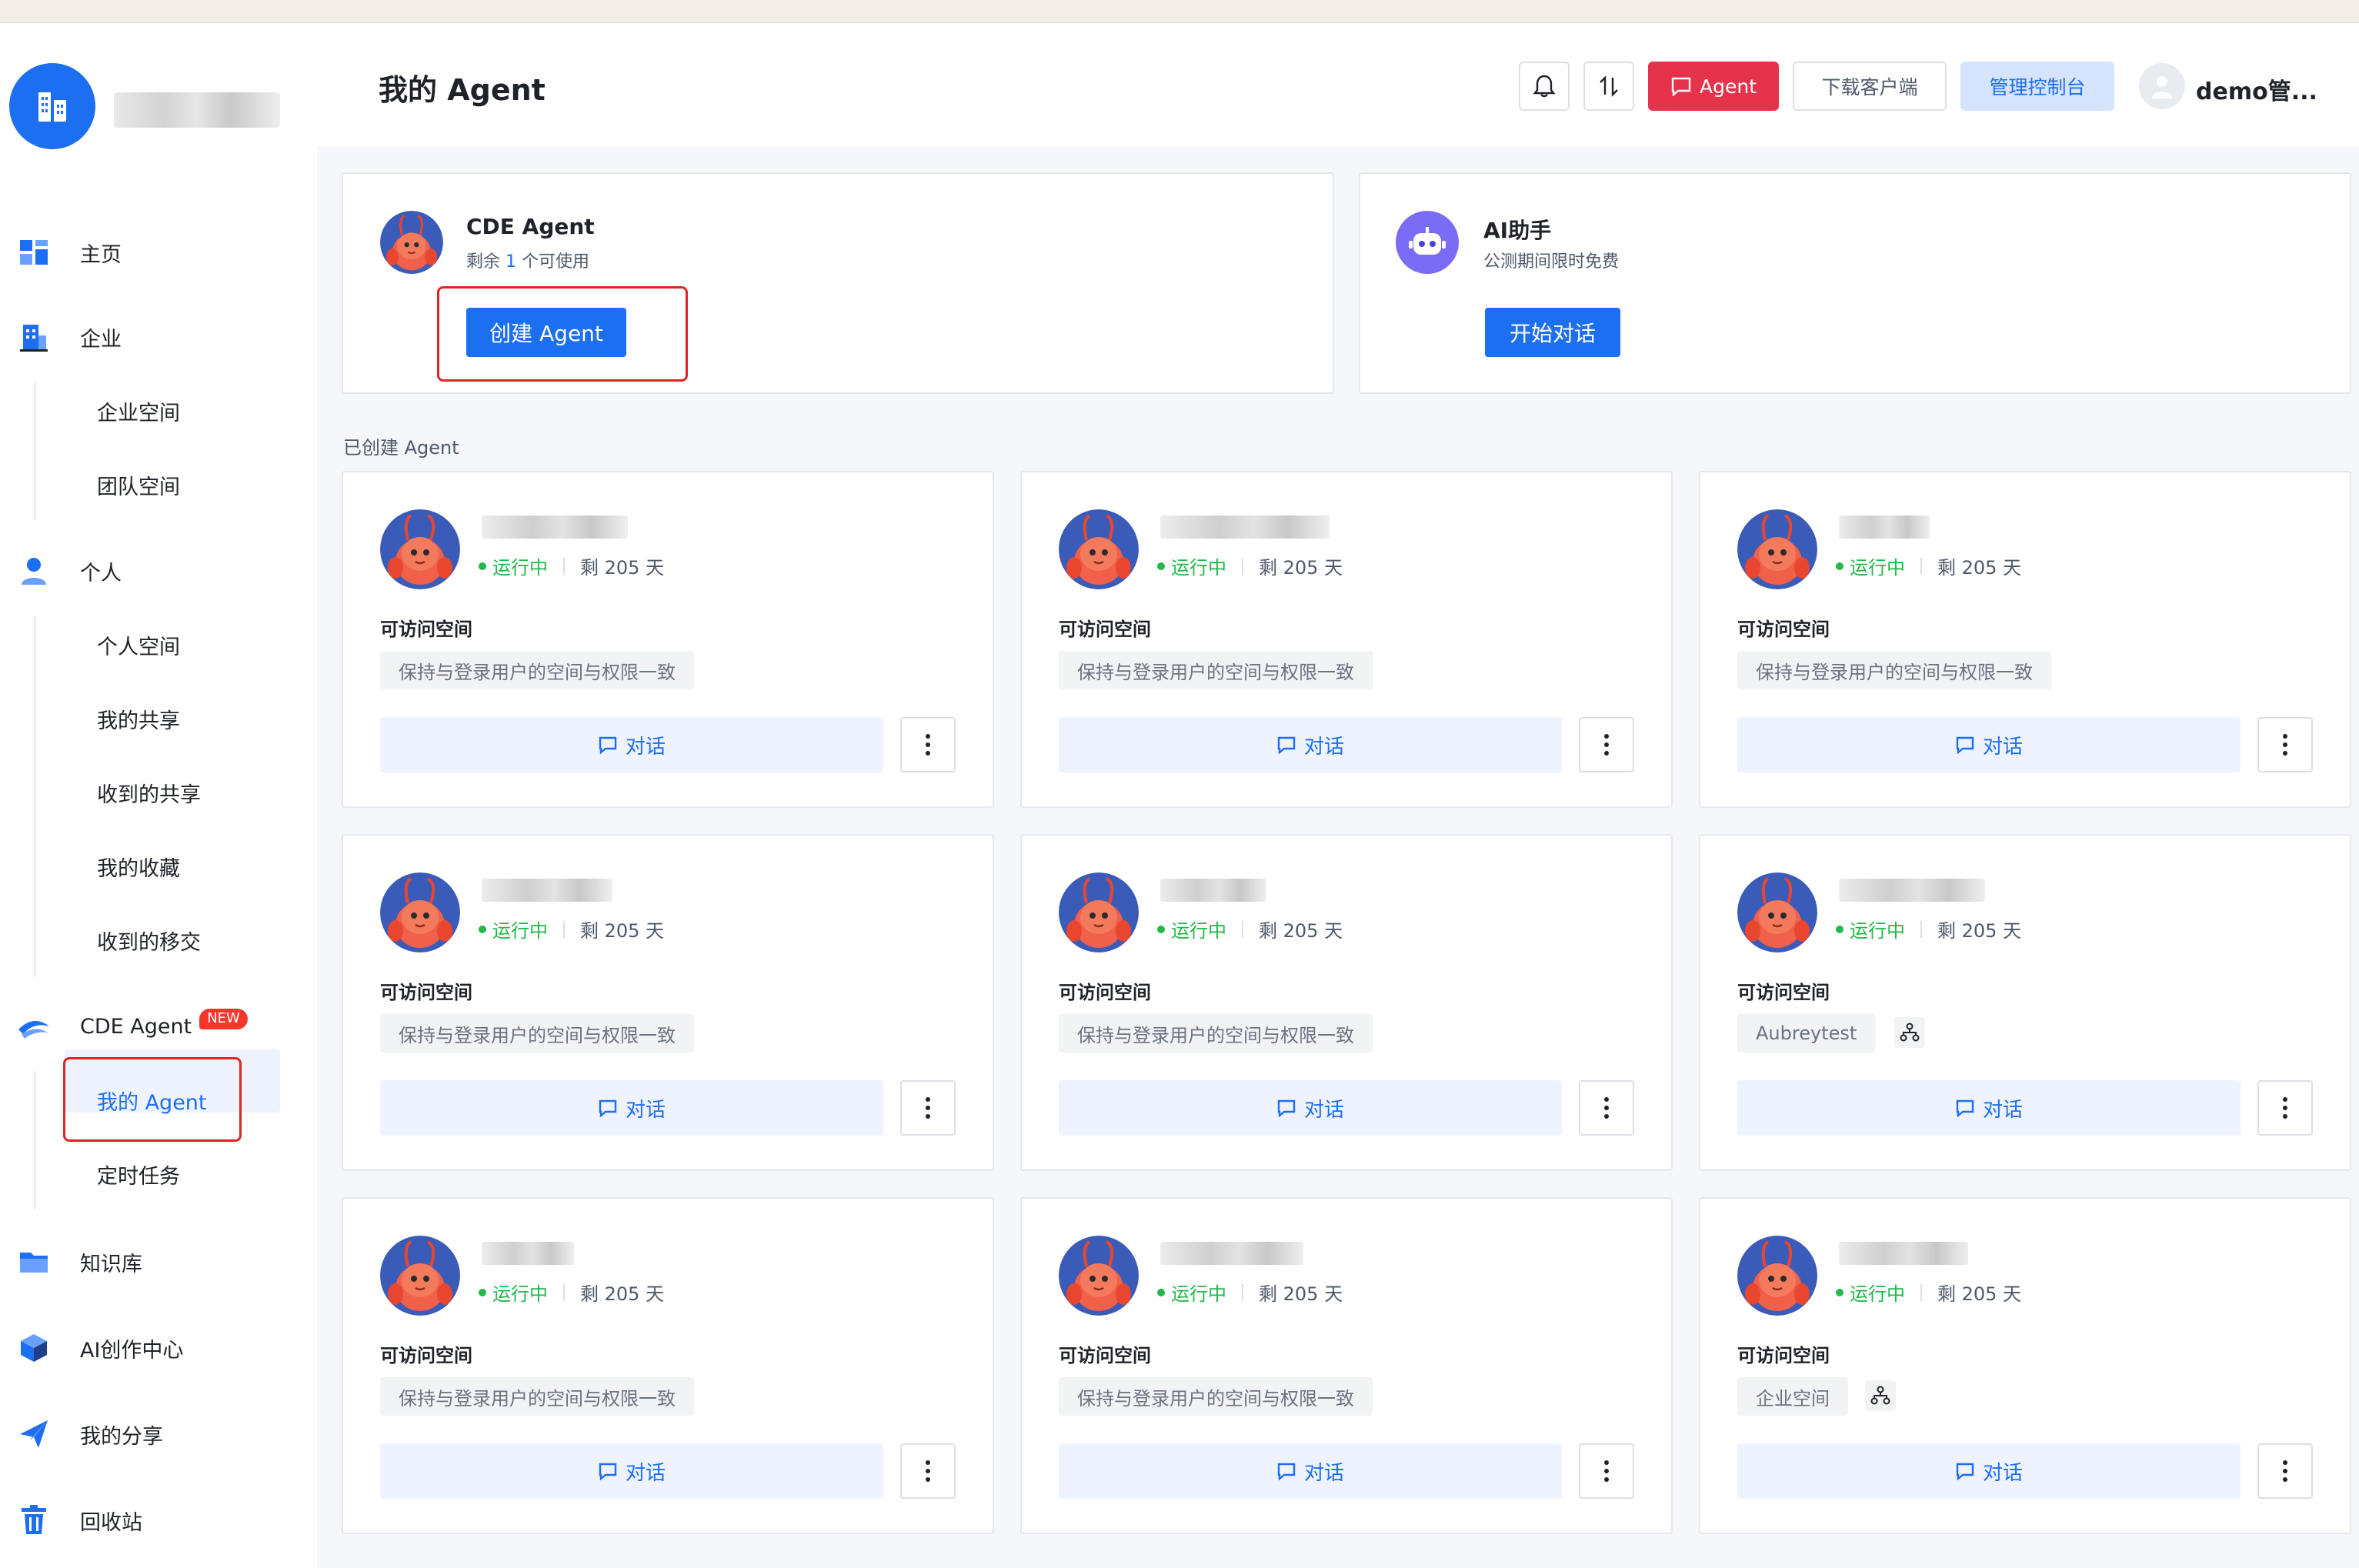 The image size is (2359, 1568). Describe the element at coordinates (2162, 86) in the screenshot. I see `avatar` at that location.